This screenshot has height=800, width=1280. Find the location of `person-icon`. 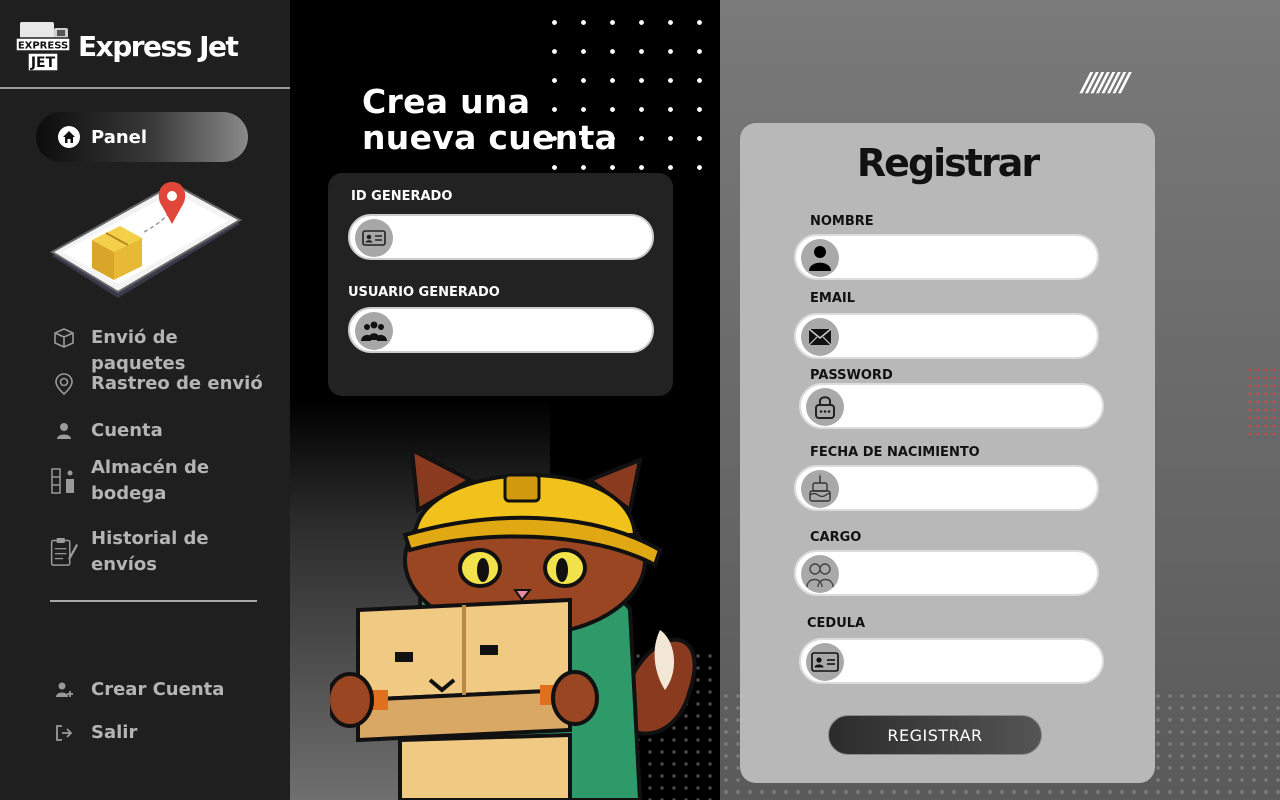

person-icon is located at coordinates (820, 258).